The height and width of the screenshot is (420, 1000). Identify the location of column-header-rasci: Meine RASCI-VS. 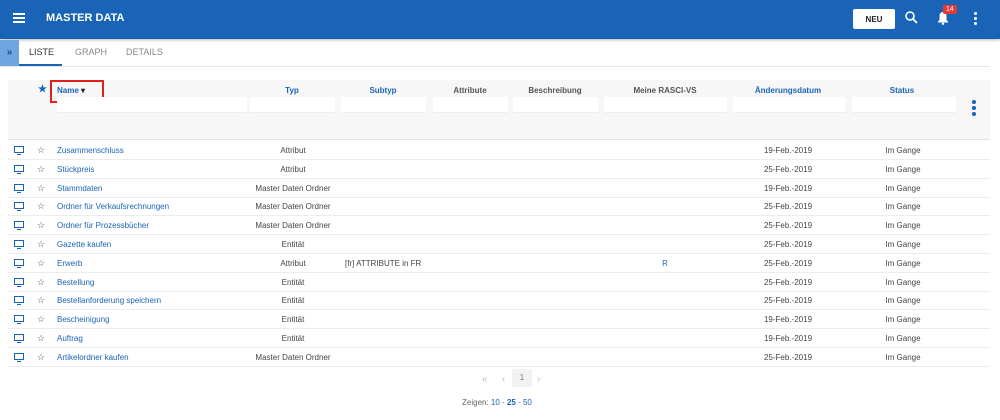
(665, 90).